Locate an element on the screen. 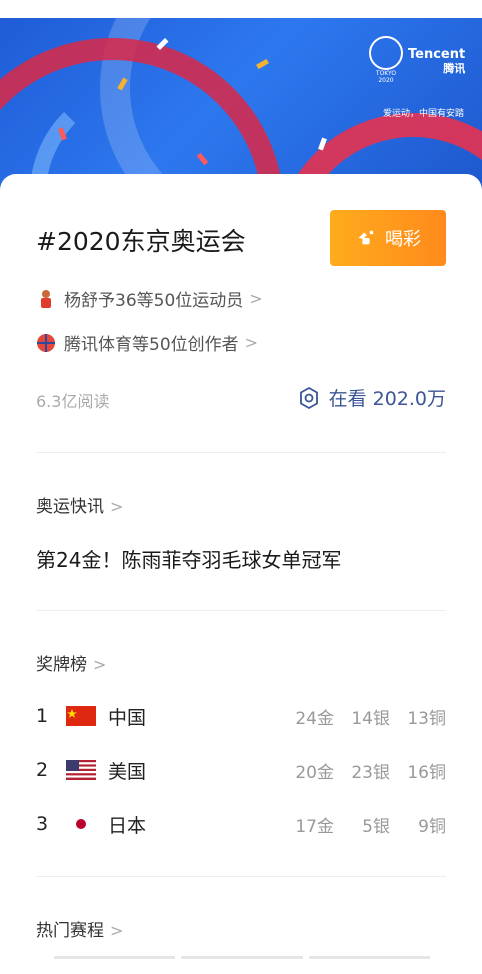  medal-row: 1 中国 24金 14银 13铜 is located at coordinates (241, 716).